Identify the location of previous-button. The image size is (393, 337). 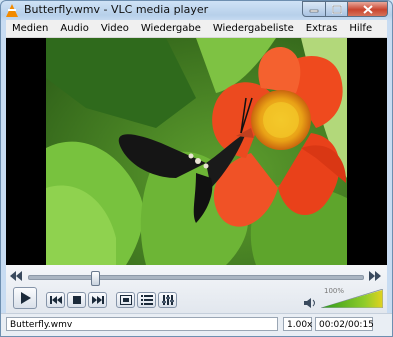
(55, 300).